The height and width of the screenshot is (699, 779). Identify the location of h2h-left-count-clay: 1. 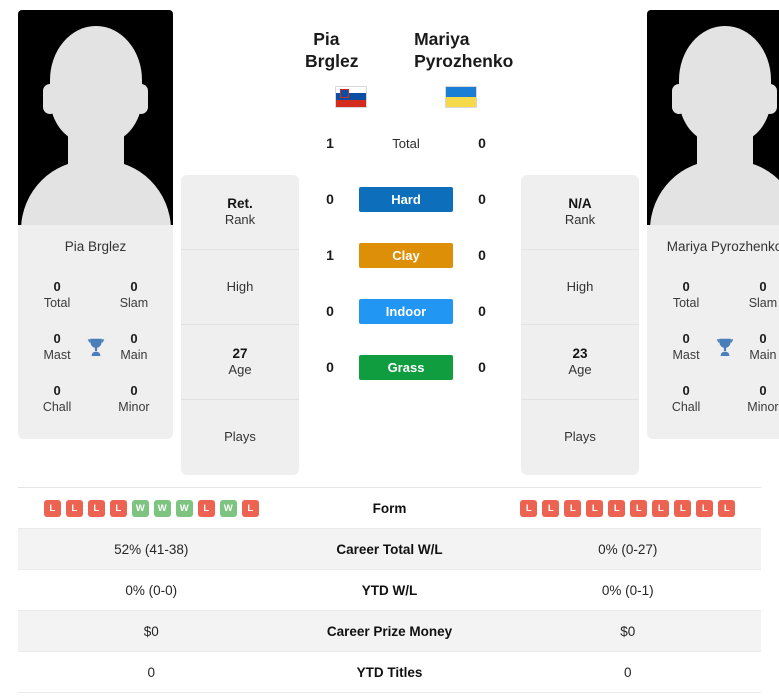
(330, 255).